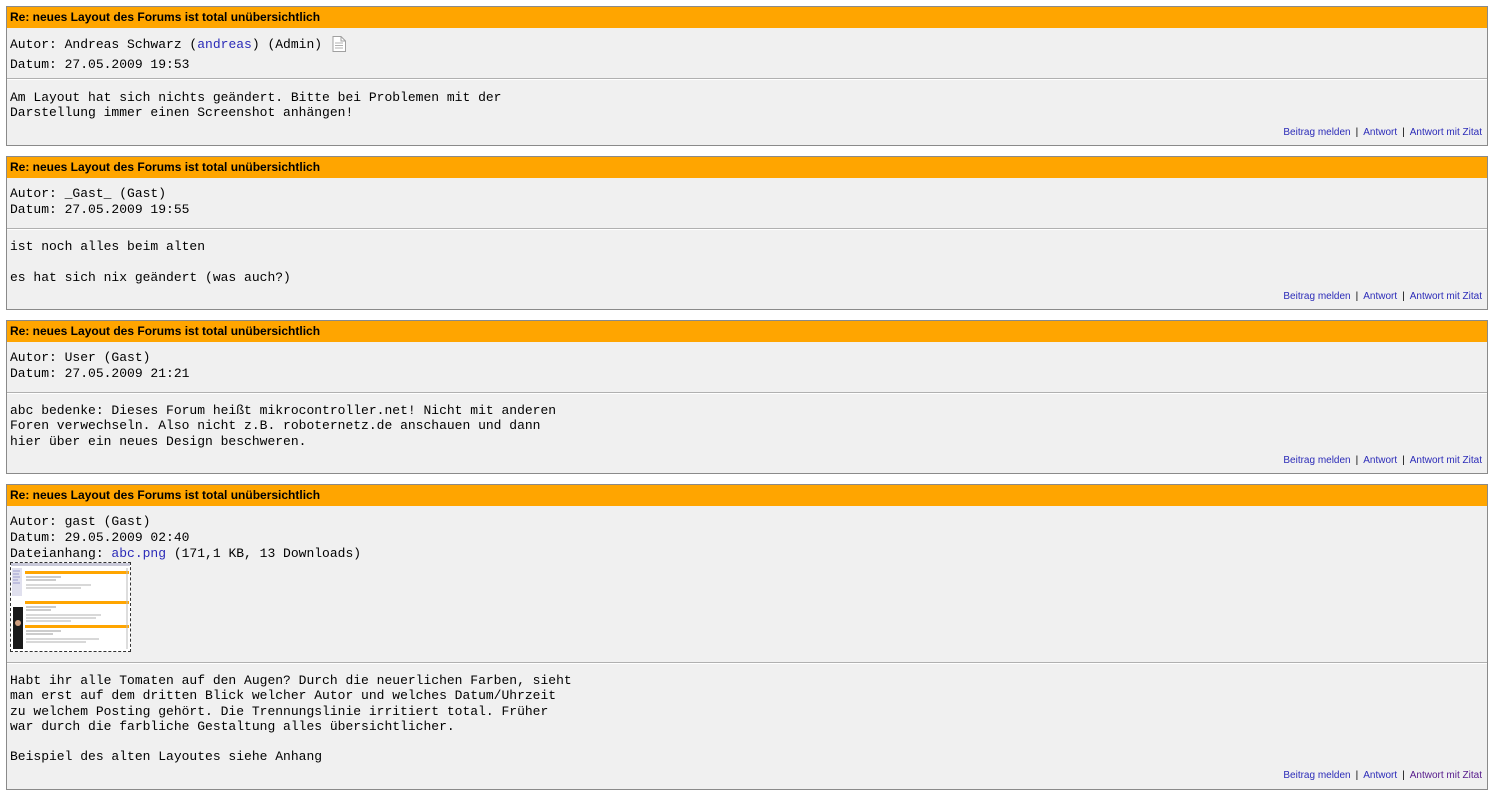  What do you see at coordinates (80, 521) in the screenshot?
I see `author-line: Autor: gast (Gast)` at bounding box center [80, 521].